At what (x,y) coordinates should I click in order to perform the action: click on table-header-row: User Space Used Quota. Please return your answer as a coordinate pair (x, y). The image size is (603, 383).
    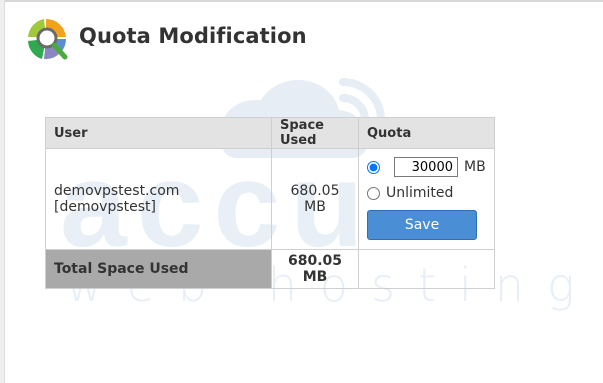
    Looking at the image, I should click on (270, 133).